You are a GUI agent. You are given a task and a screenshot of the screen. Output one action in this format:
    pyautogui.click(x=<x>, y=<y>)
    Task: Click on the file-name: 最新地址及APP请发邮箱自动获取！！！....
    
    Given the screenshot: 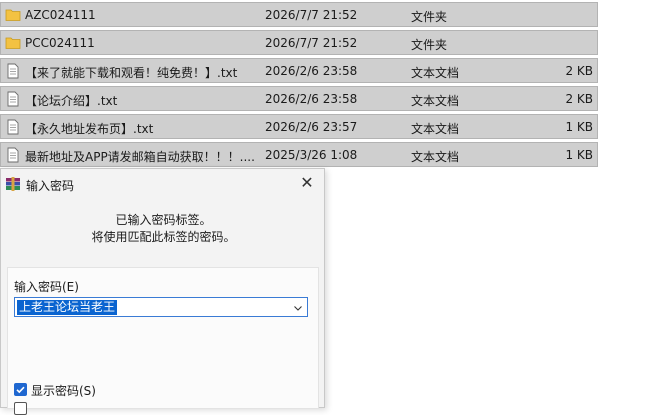 What is the action you would take?
    pyautogui.click(x=140, y=157)
    